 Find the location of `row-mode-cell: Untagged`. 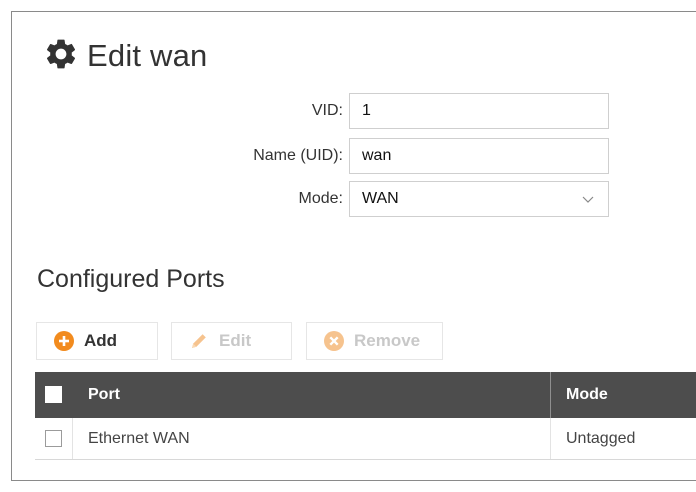

row-mode-cell: Untagged is located at coordinates (601, 438).